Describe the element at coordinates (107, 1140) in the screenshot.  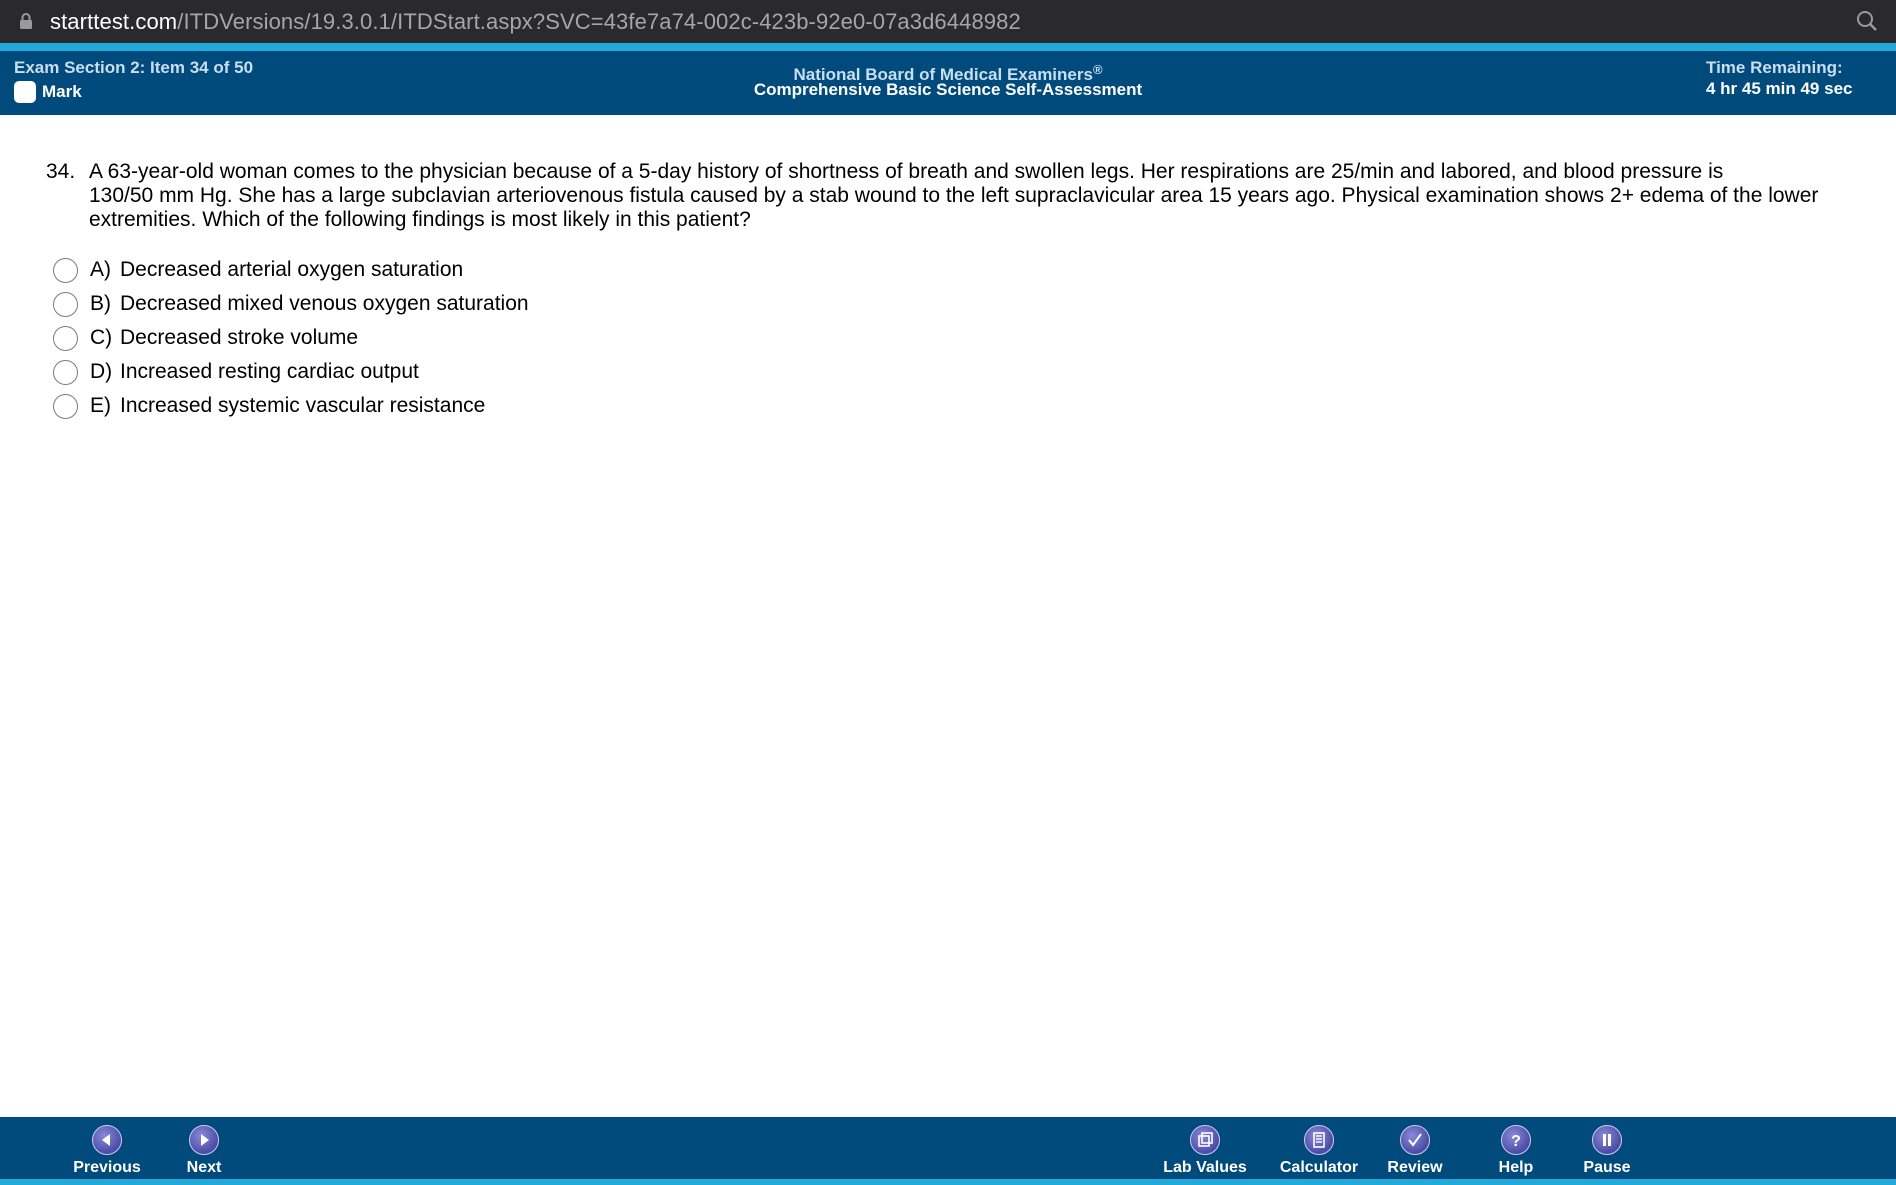
I see `previous-arrow-icon` at that location.